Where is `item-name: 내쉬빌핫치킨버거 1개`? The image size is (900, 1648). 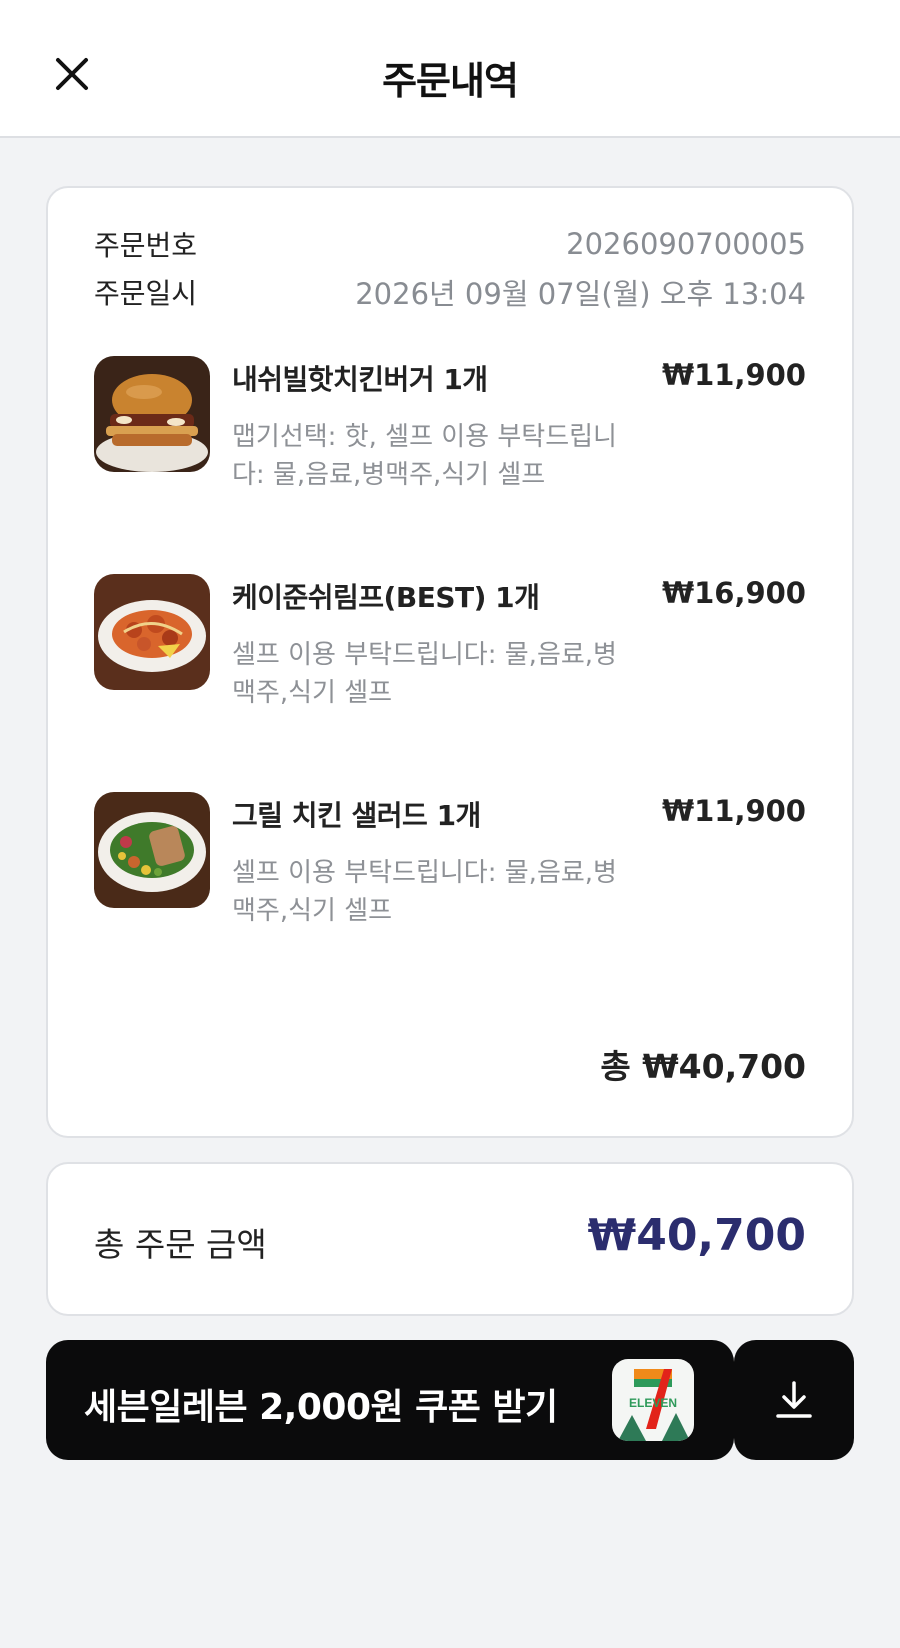
item-name: 내쉬빌핫치킨버거 1개 is located at coordinates (360, 379).